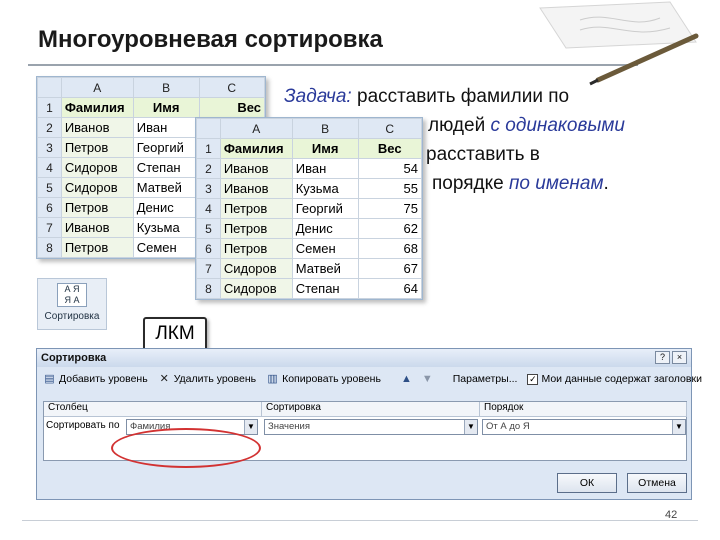 The image size is (720, 540). Describe the element at coordinates (390, 188) in the screenshot. I see `table-cell: 55` at that location.